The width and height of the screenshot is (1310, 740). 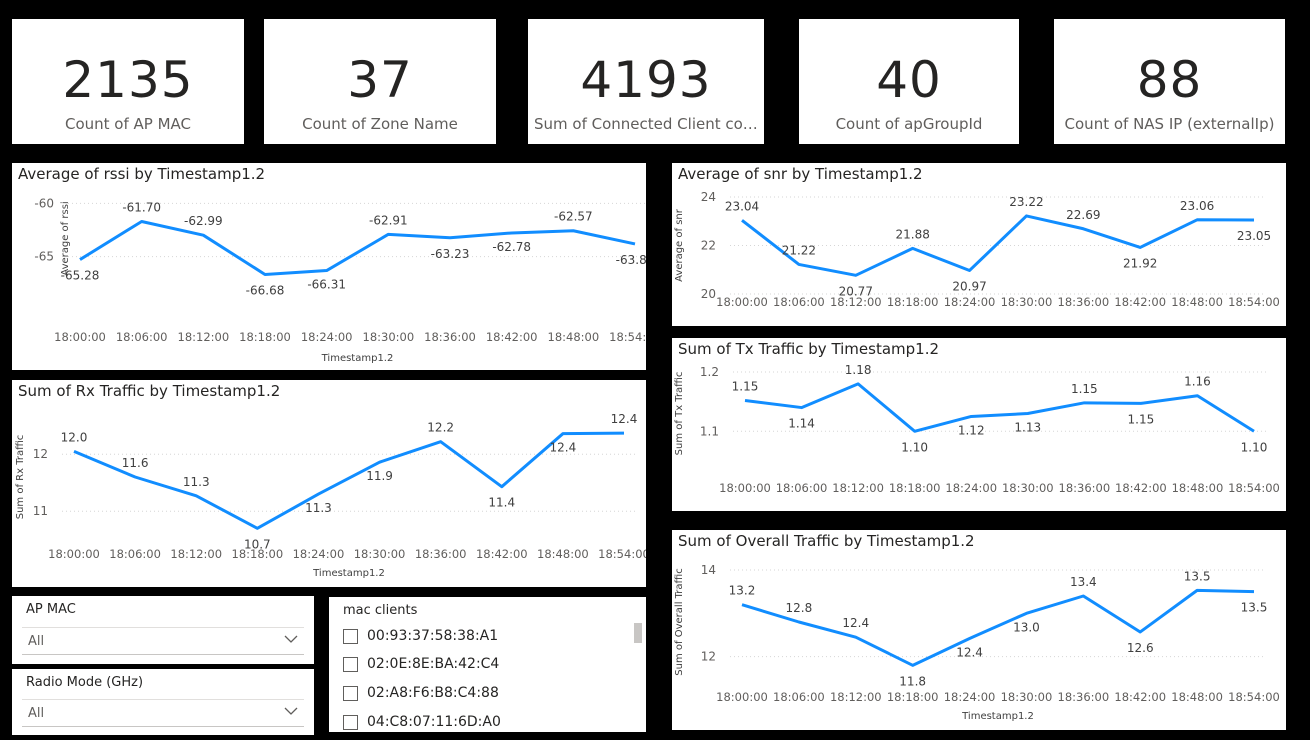 What do you see at coordinates (638, 633) in the screenshot?
I see `scrollbar-thumb` at bounding box center [638, 633].